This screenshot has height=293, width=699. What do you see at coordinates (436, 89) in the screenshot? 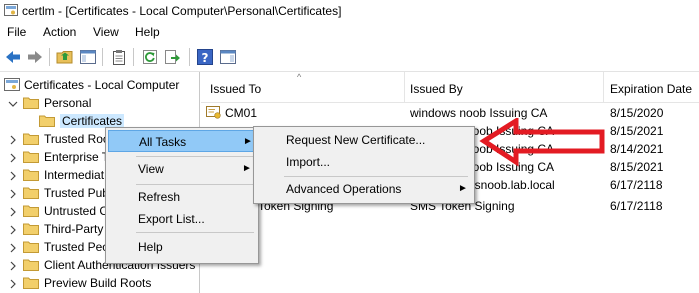
I see `column-header-issued-by: Issued By` at bounding box center [436, 89].